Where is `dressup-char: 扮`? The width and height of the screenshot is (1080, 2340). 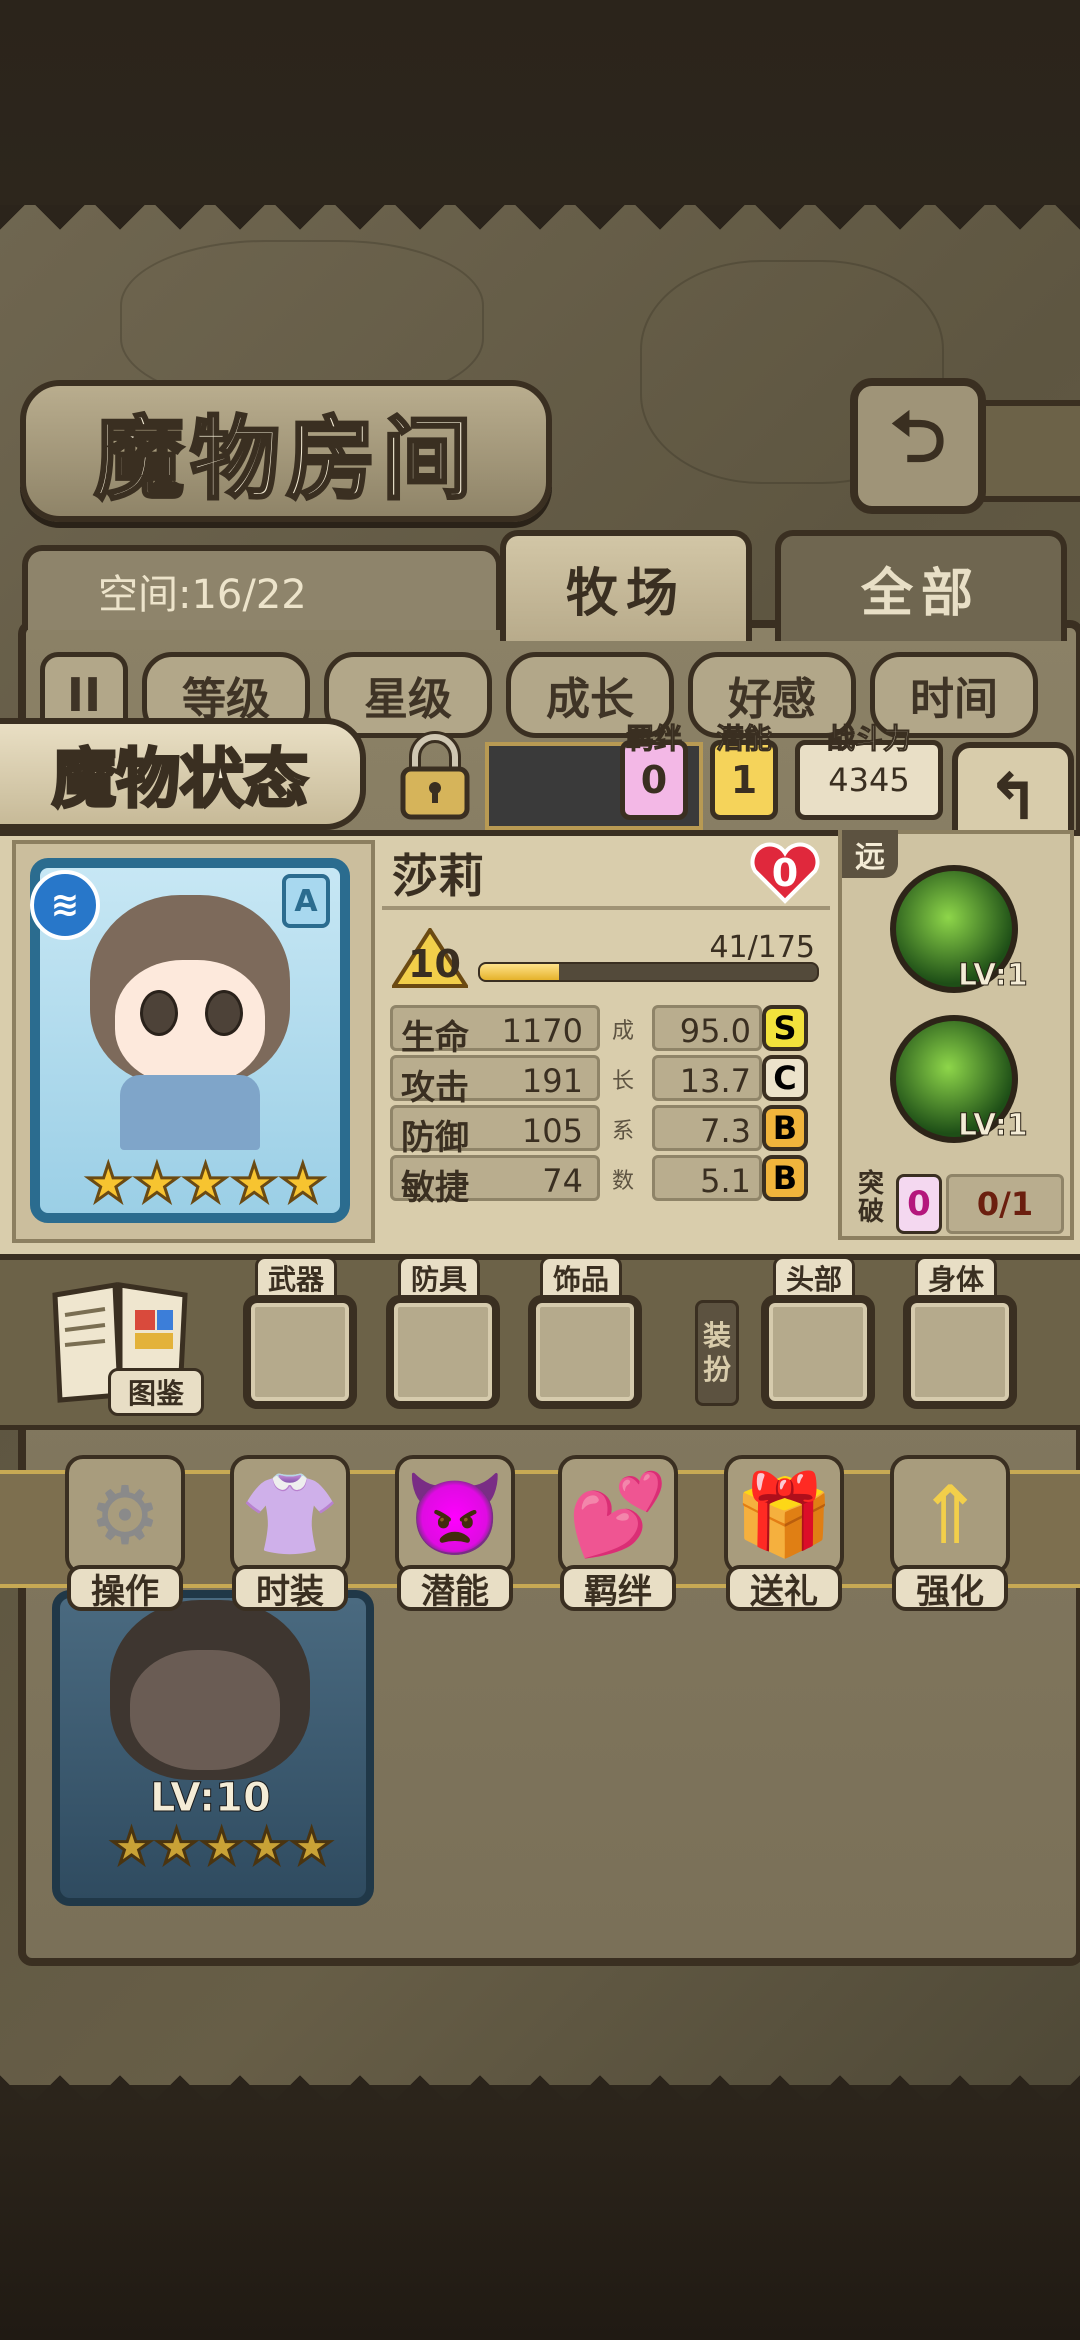 dressup-char: 扮 is located at coordinates (716, 1369).